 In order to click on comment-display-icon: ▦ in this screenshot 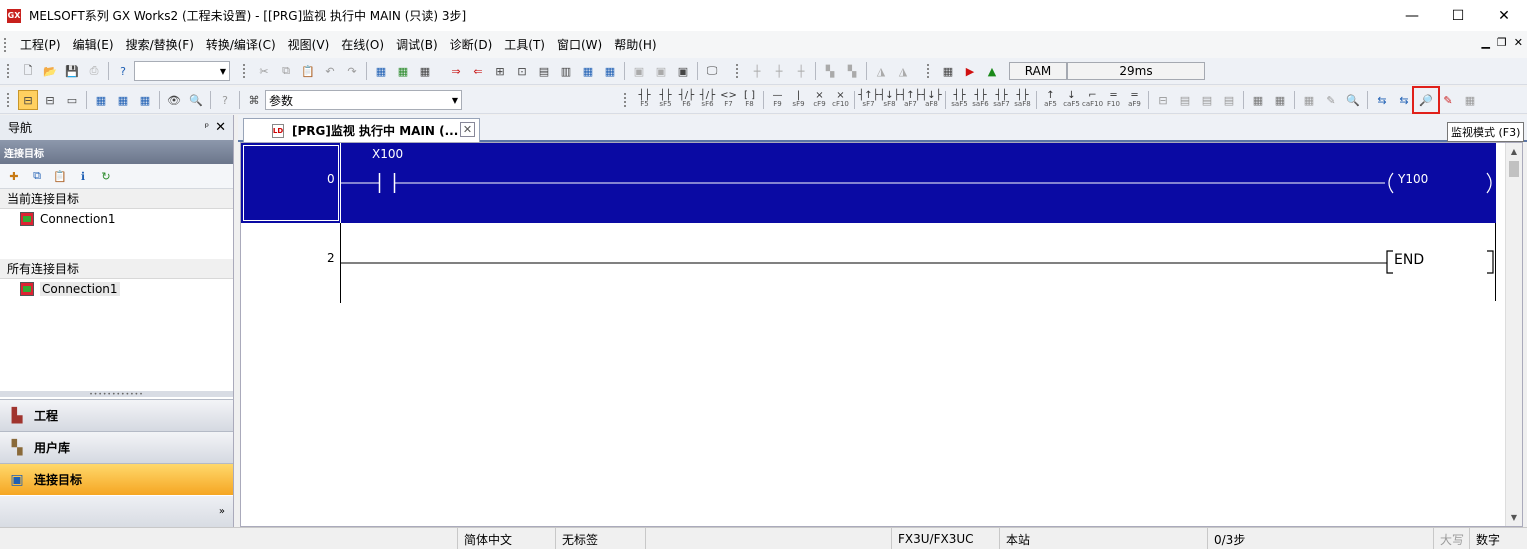, I will do `click(1258, 100)`.